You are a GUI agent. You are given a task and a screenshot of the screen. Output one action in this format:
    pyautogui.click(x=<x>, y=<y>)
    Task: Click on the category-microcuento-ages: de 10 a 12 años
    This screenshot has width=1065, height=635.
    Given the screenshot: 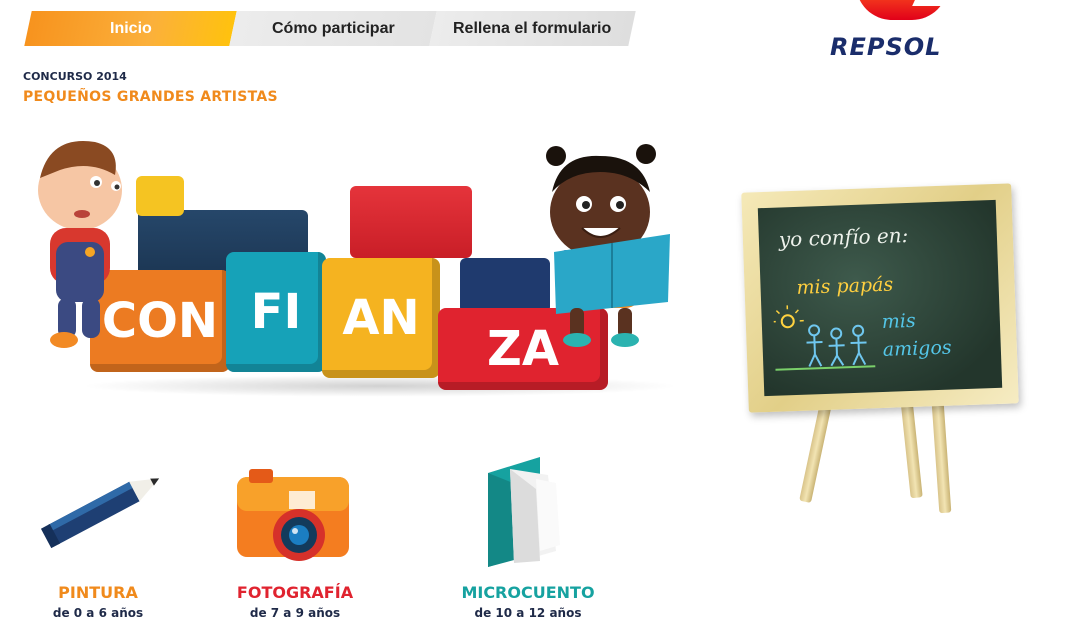 What is the action you would take?
    pyautogui.click(x=528, y=613)
    